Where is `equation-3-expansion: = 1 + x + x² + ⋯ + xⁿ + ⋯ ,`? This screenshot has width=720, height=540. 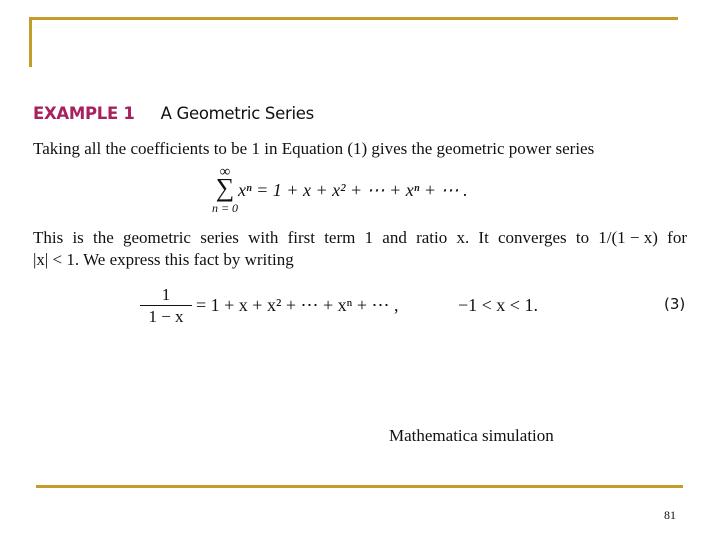 equation-3-expansion: = 1 + x + x² + ⋯ + xⁿ + ⋯ , is located at coordinates (297, 305).